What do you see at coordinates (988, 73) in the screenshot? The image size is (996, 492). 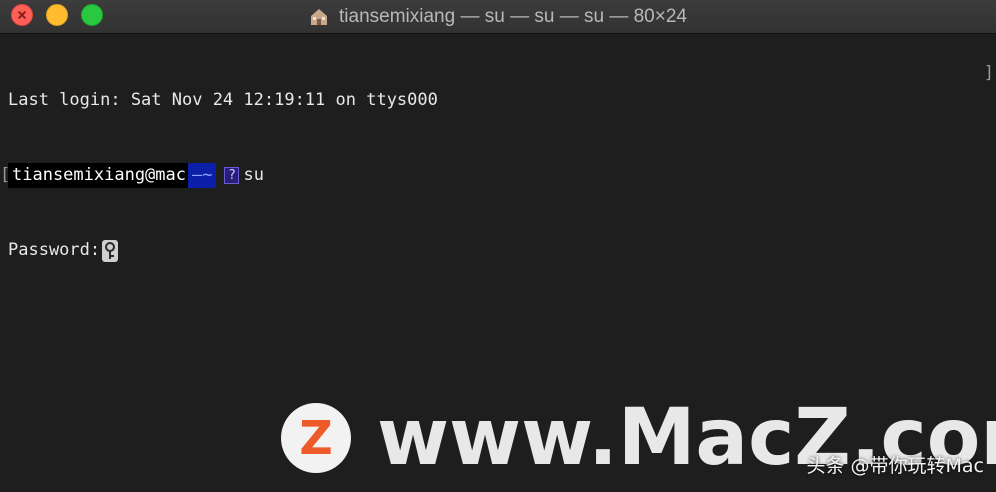 I see `bracket-right: ]` at bounding box center [988, 73].